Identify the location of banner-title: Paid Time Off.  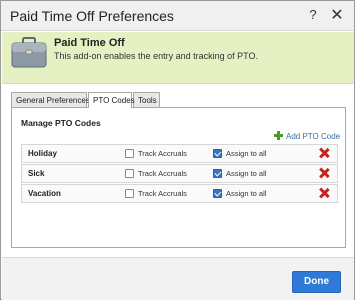
(89, 43).